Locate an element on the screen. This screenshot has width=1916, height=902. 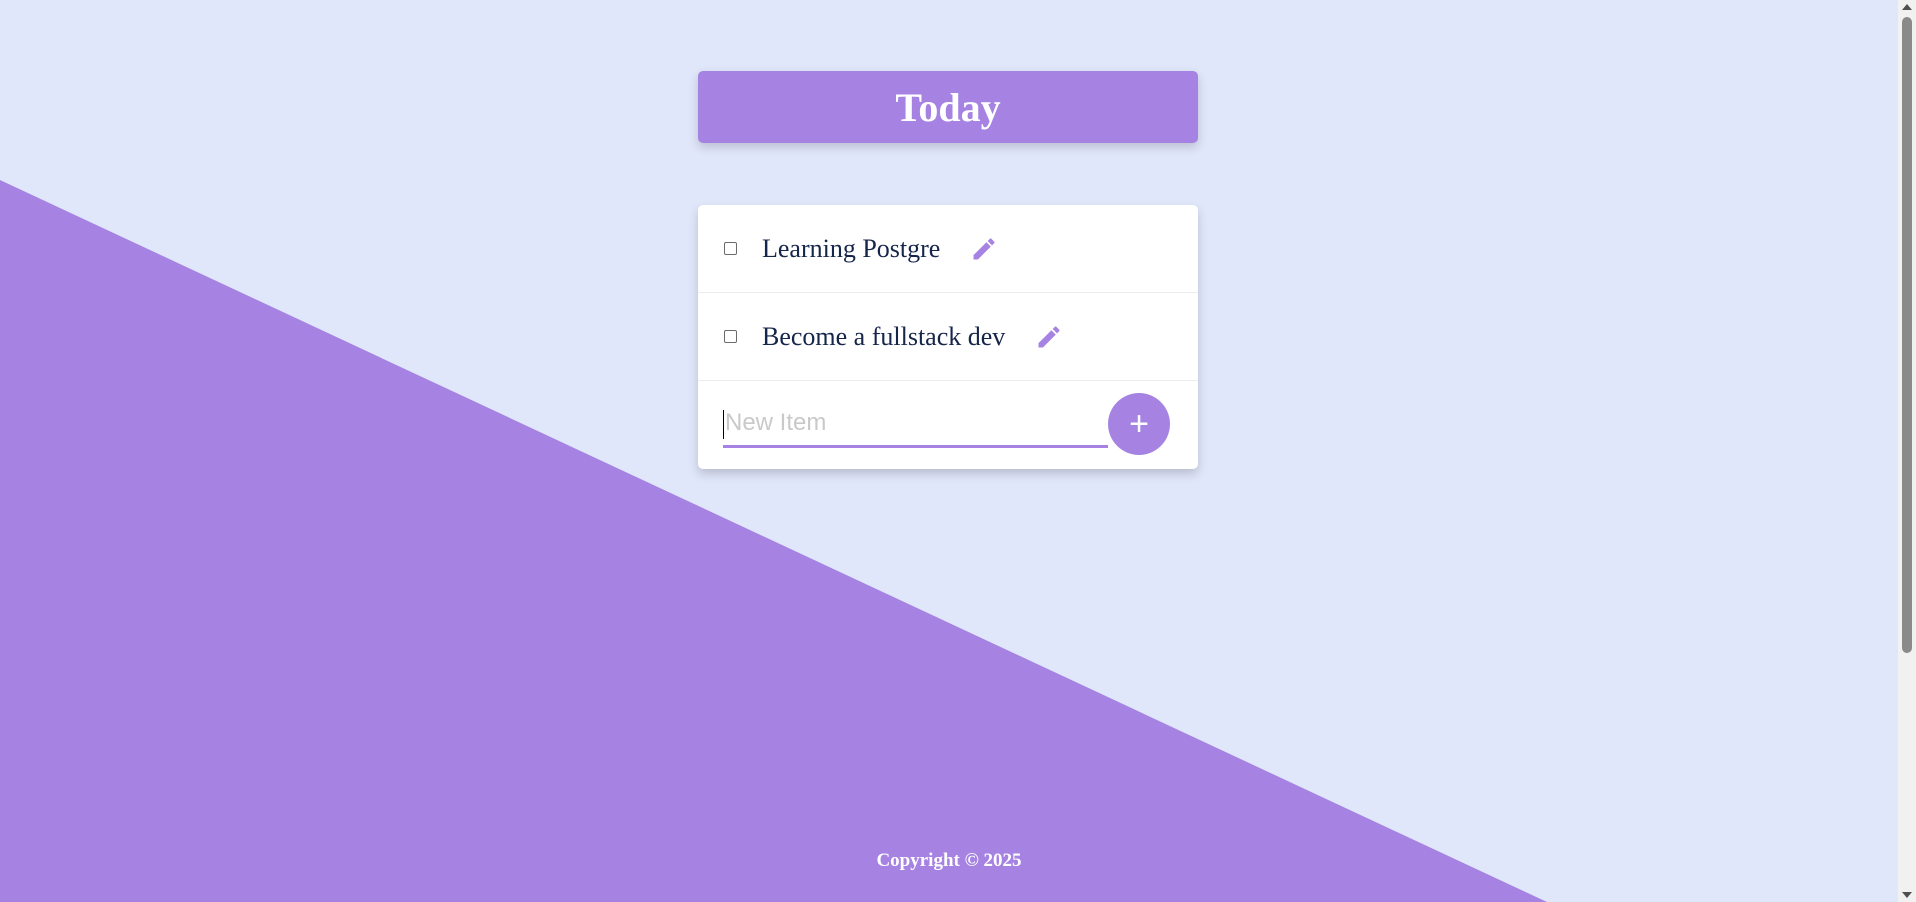
page-title-text: Today is located at coordinates (948, 107).